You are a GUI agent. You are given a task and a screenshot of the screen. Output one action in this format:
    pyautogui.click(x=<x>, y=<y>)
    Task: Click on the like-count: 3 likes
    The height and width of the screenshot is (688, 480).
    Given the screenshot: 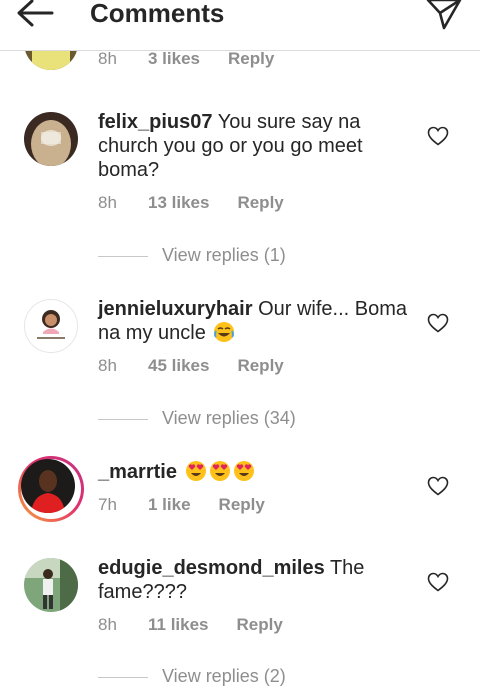 What is the action you would take?
    pyautogui.click(x=174, y=59)
    